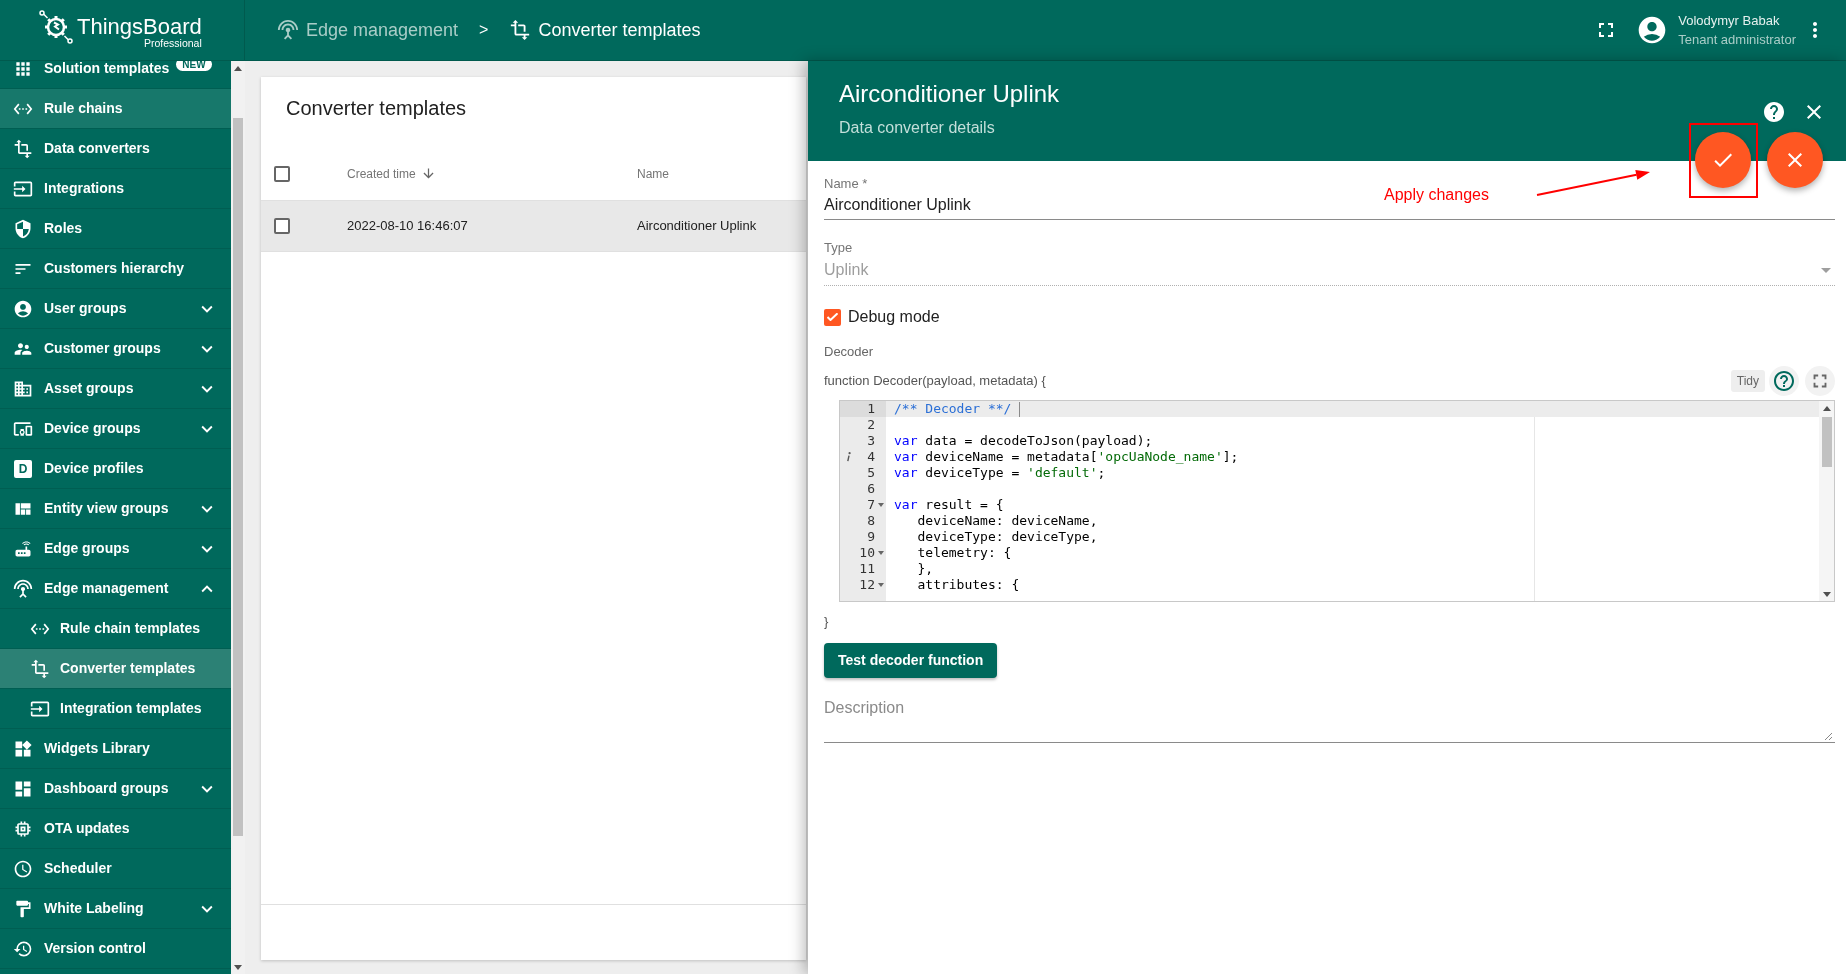 The image size is (1846, 974). I want to click on user-role: Tenant administrator, so click(1737, 39).